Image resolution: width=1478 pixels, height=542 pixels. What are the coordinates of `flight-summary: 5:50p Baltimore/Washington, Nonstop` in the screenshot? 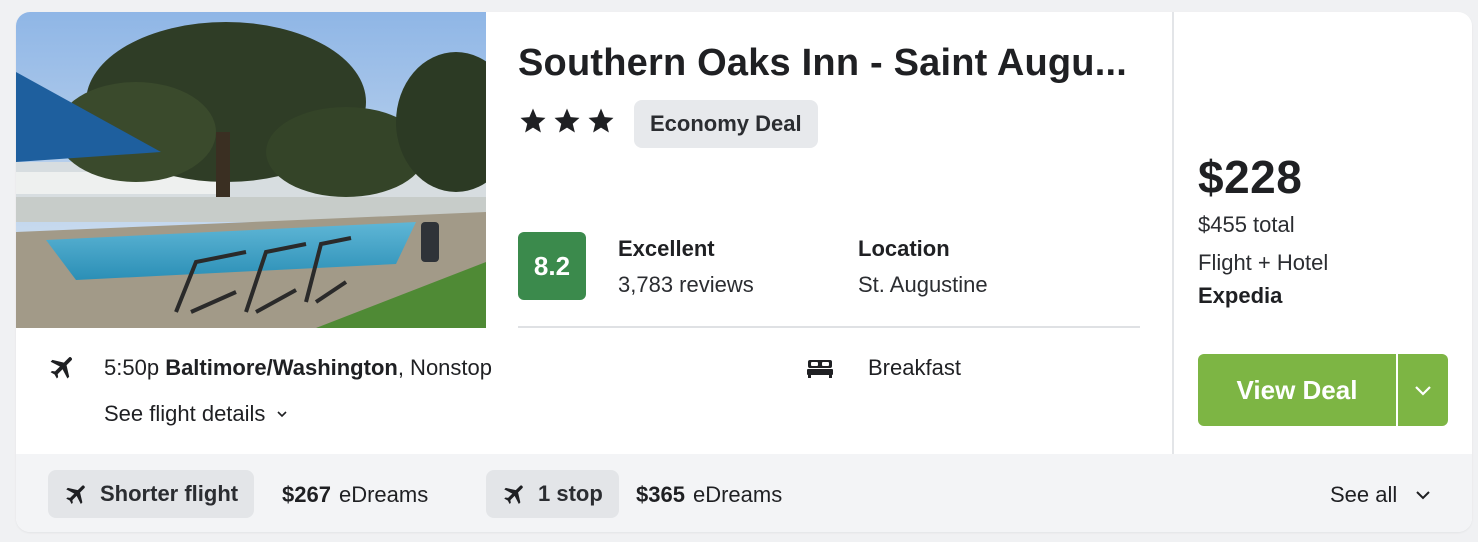 It's located at (298, 368).